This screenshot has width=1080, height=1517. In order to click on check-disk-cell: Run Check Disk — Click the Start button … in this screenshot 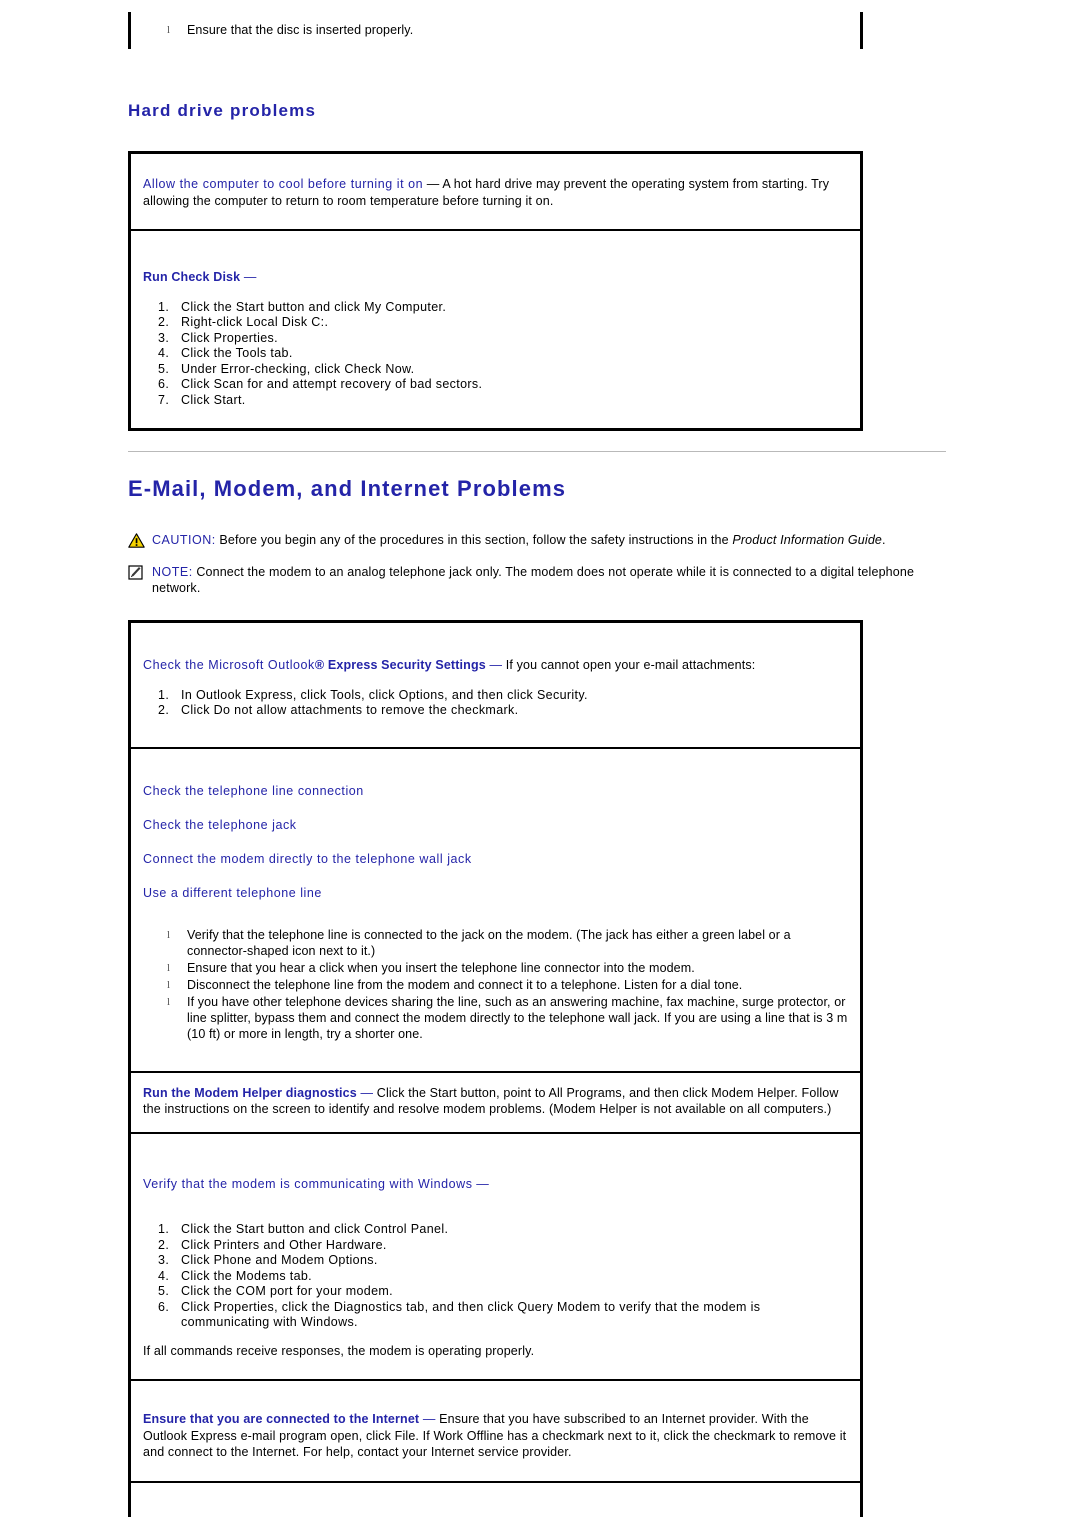, I will do `click(495, 329)`.